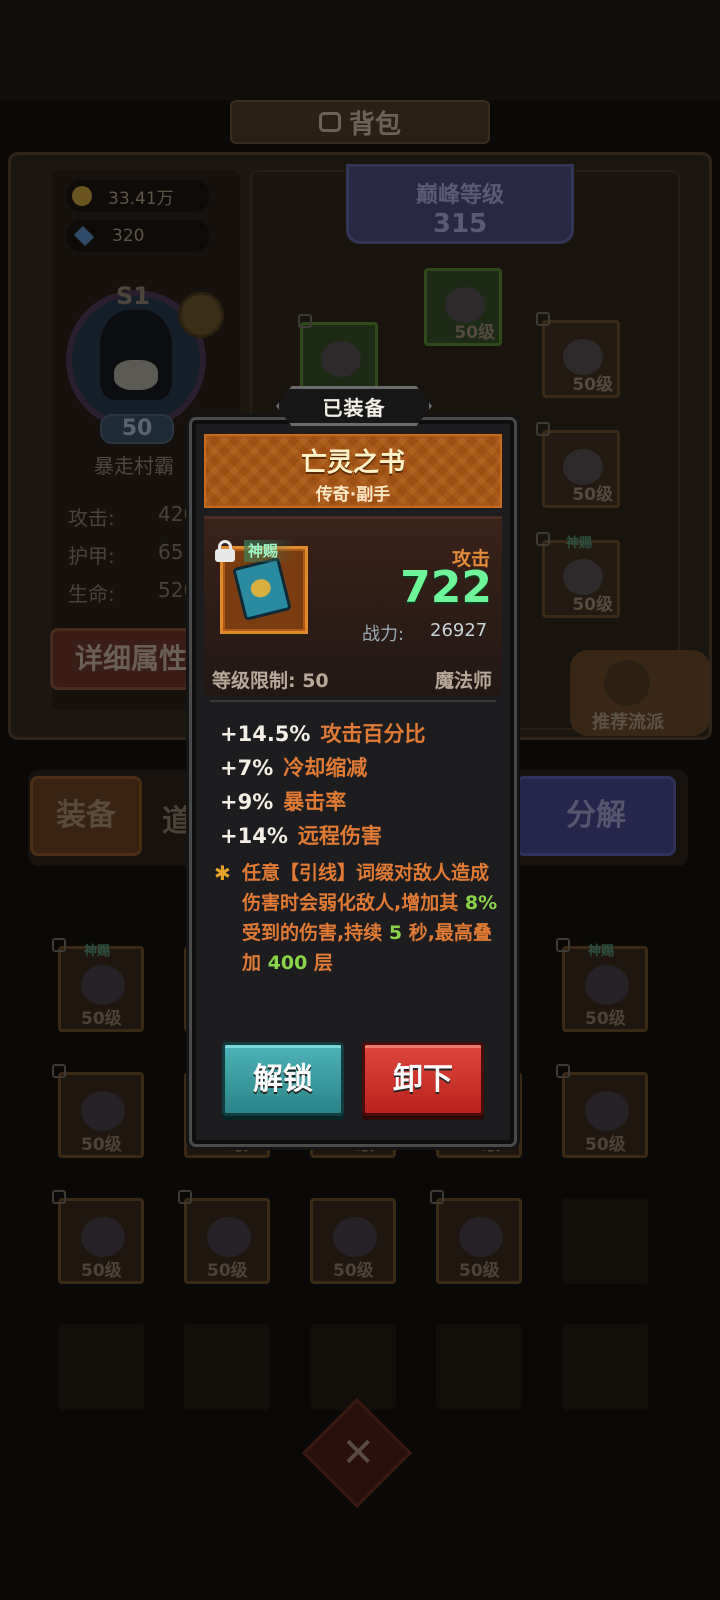  What do you see at coordinates (339, 836) in the screenshot?
I see `affix-name: 远程伤害` at bounding box center [339, 836].